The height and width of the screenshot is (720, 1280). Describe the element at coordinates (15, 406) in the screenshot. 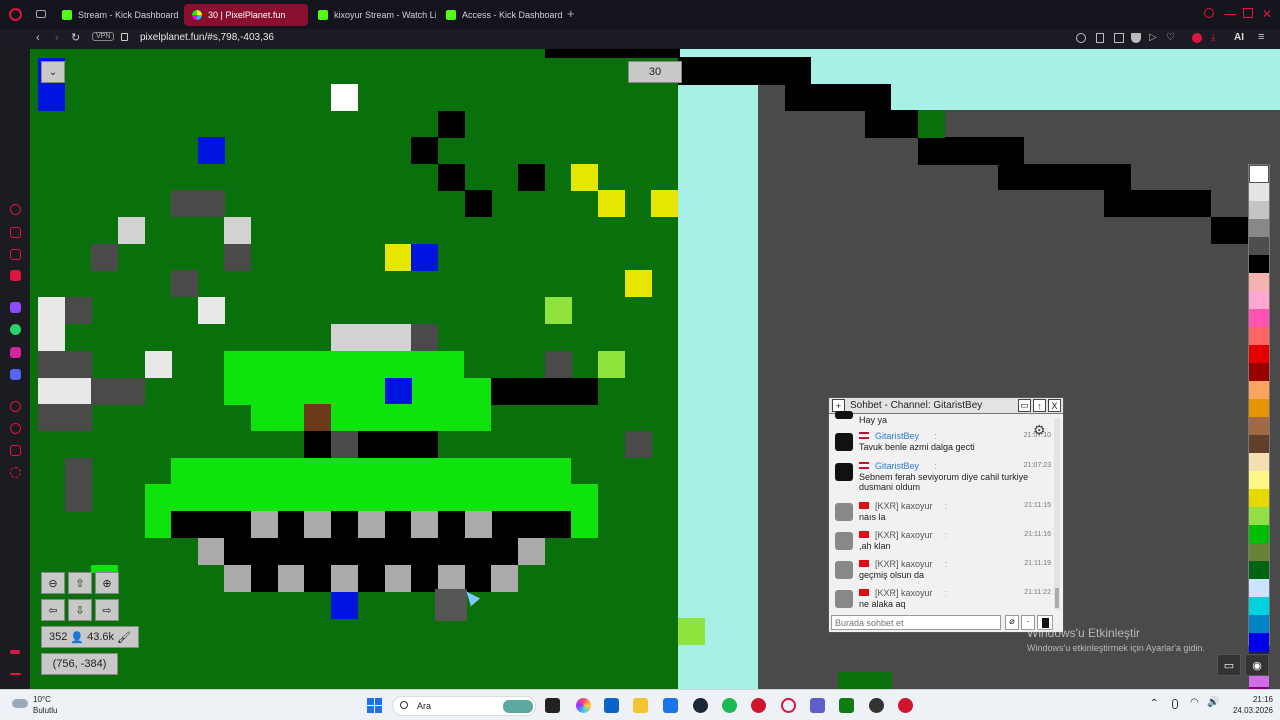

I see `sidebar-player-icon` at that location.